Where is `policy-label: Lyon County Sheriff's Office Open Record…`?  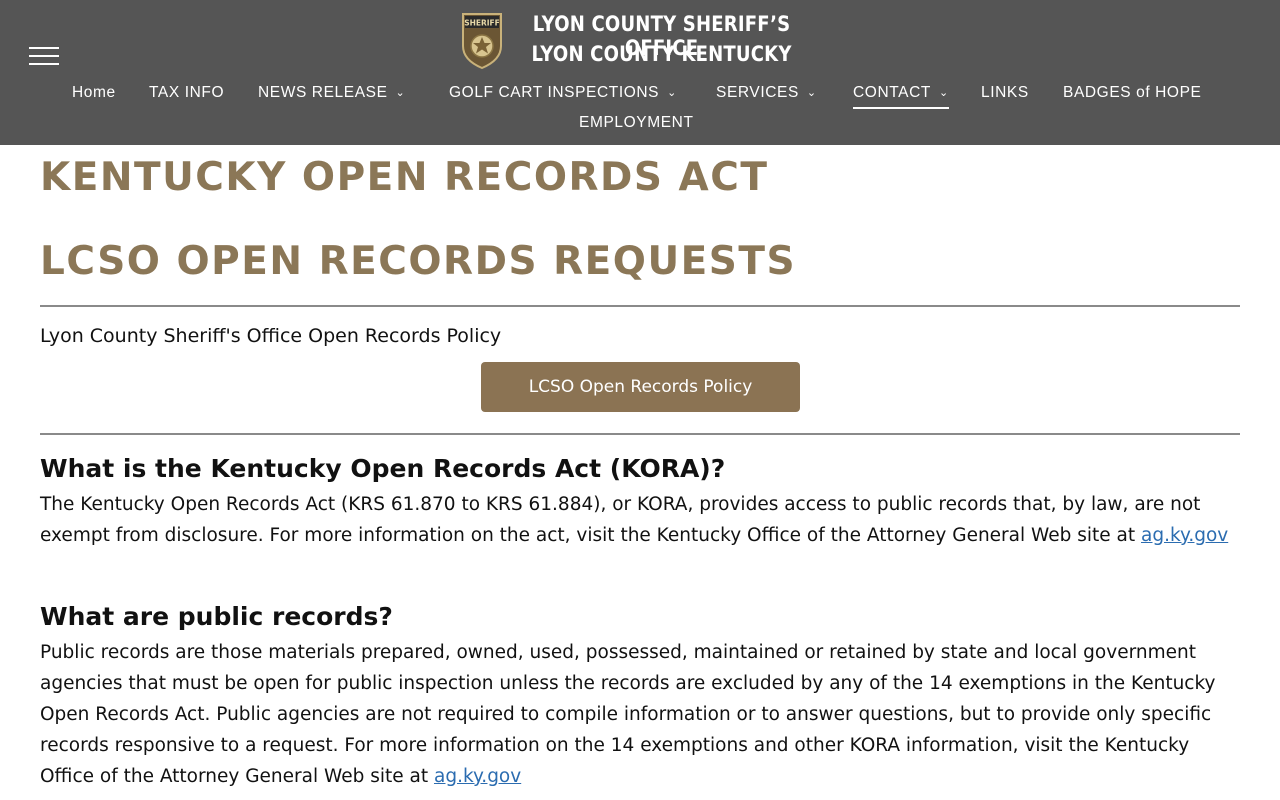 policy-label: Lyon County Sheriff's Office Open Record… is located at coordinates (271, 336).